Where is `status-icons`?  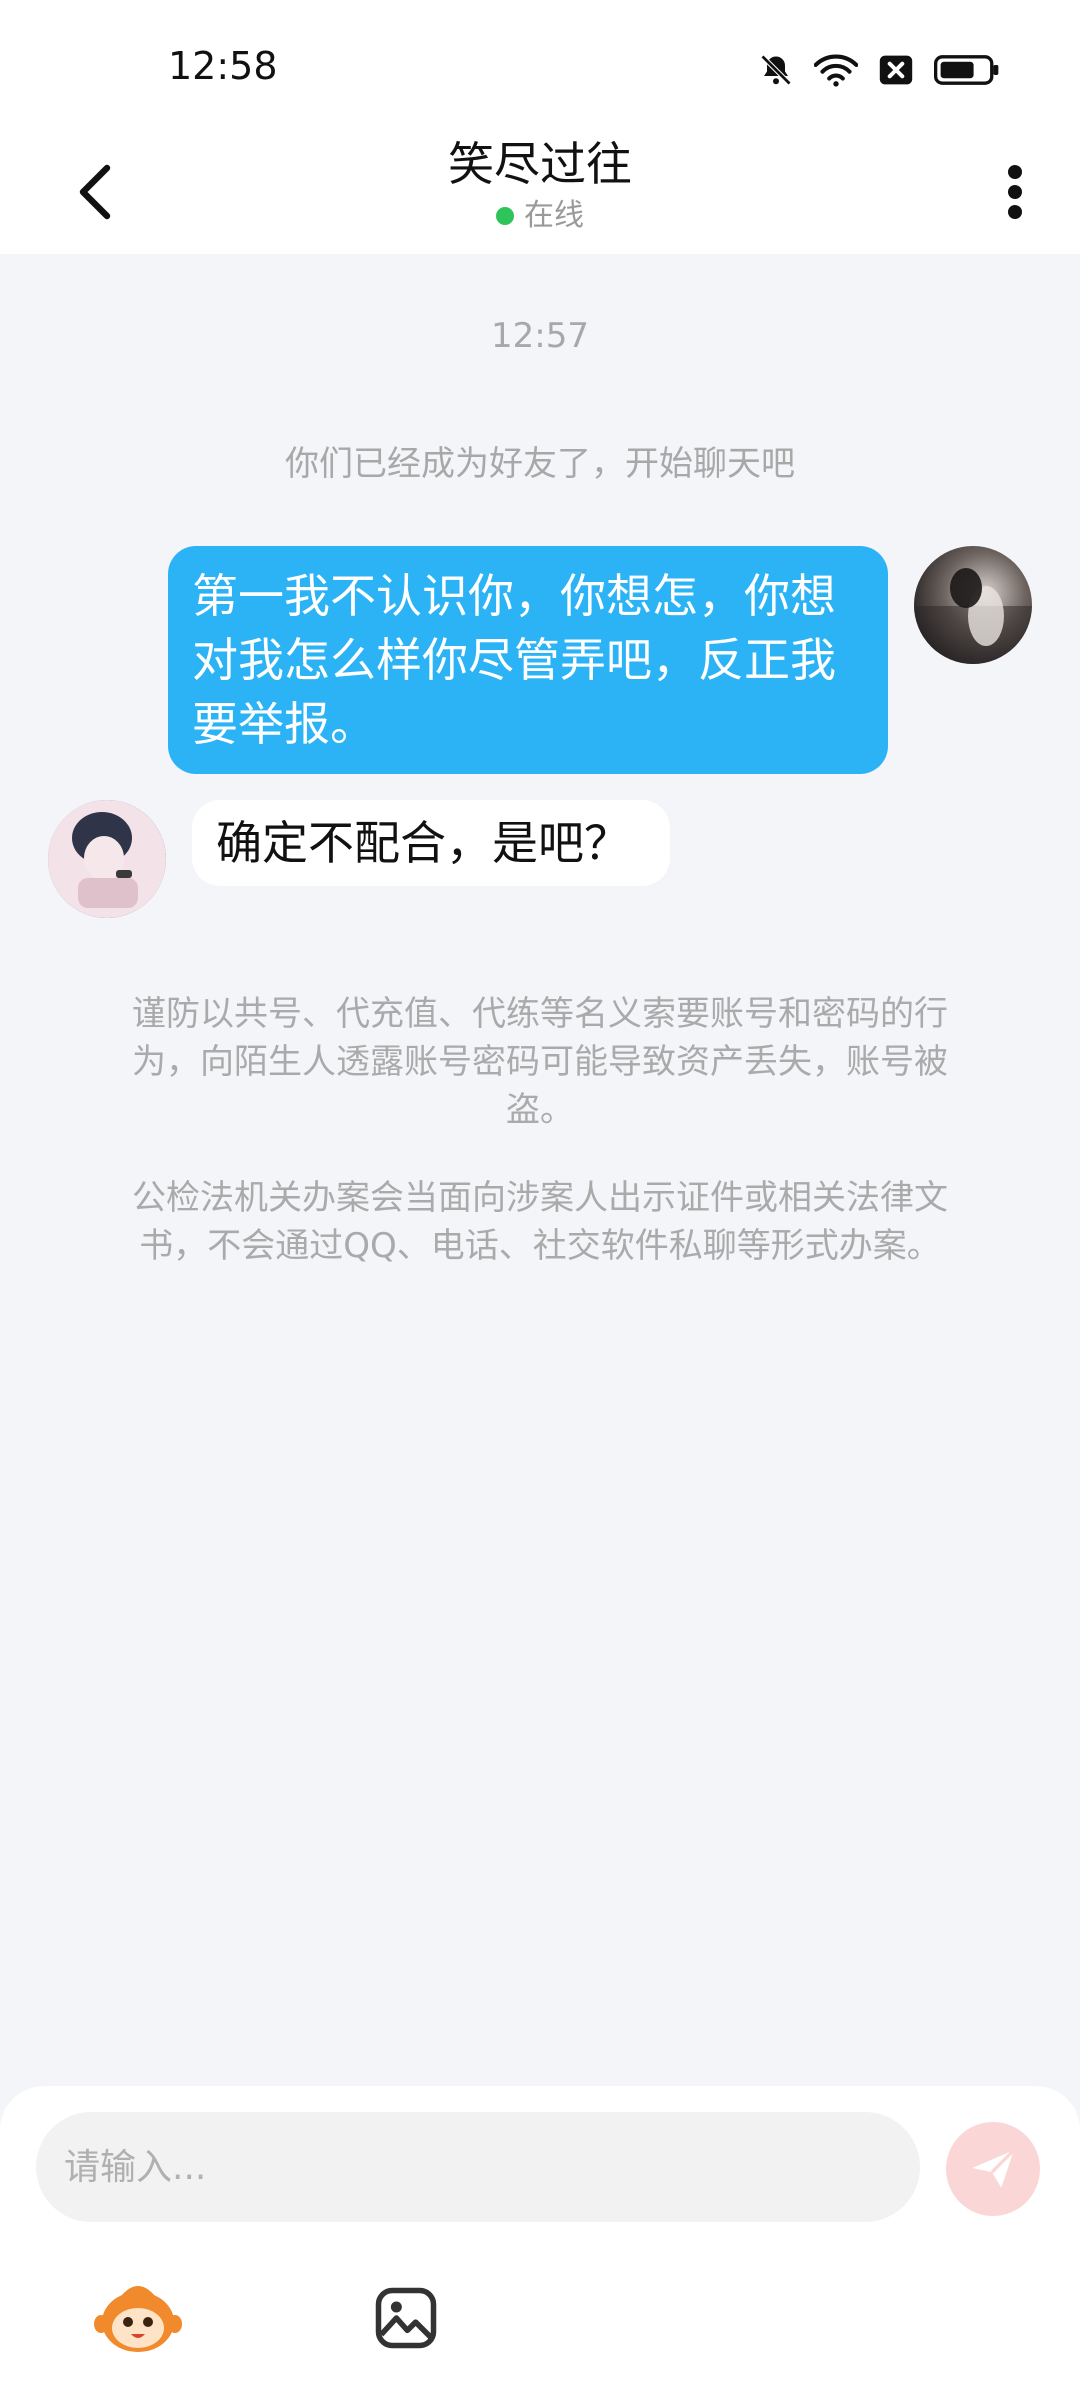
status-icons is located at coordinates (879, 70).